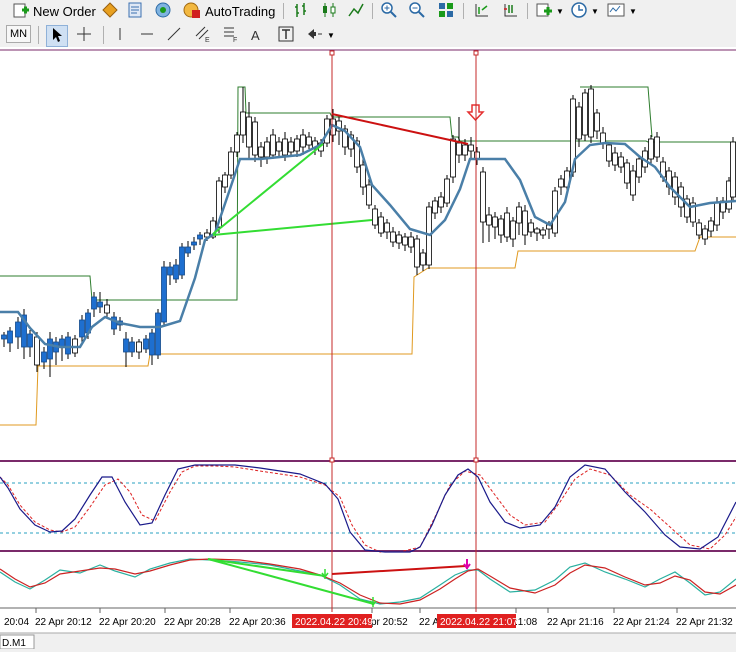 Image resolution: width=736 pixels, height=652 pixels. I want to click on chart-tabs-bar, so click(368, 641).